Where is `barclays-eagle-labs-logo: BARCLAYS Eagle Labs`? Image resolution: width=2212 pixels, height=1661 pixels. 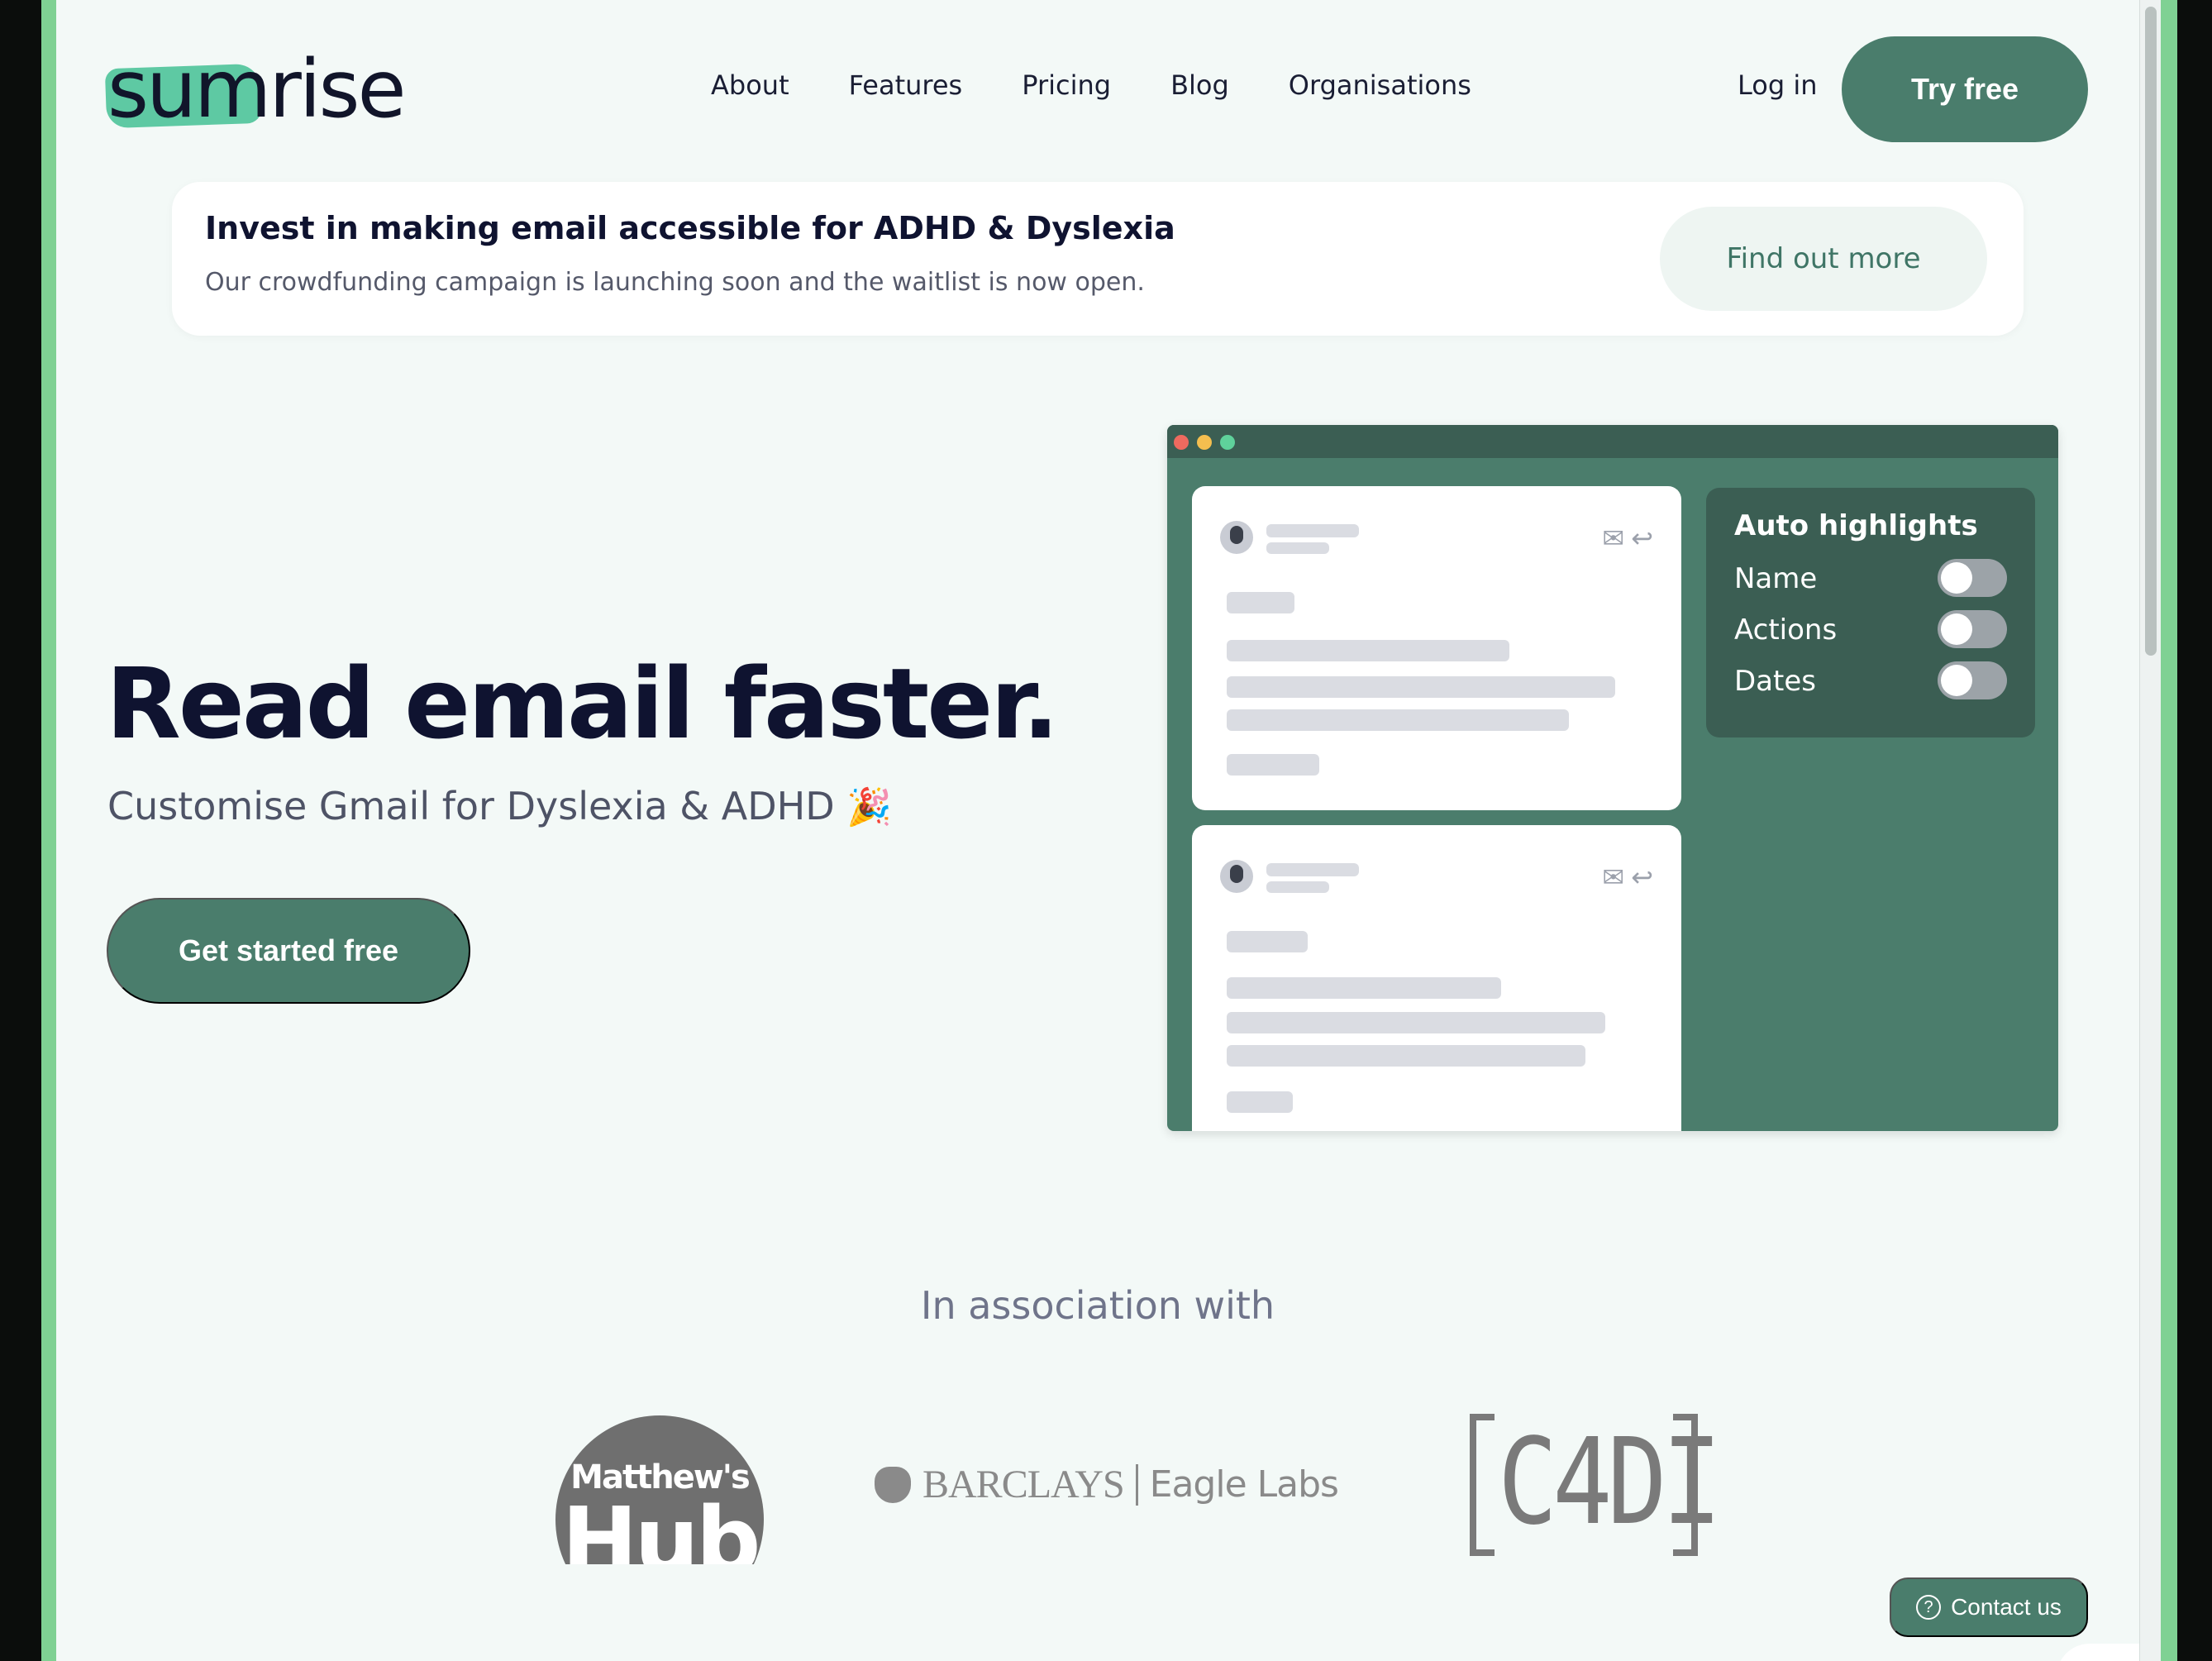 barclays-eagle-labs-logo: BARCLAYS Eagle Labs is located at coordinates (1107, 1484).